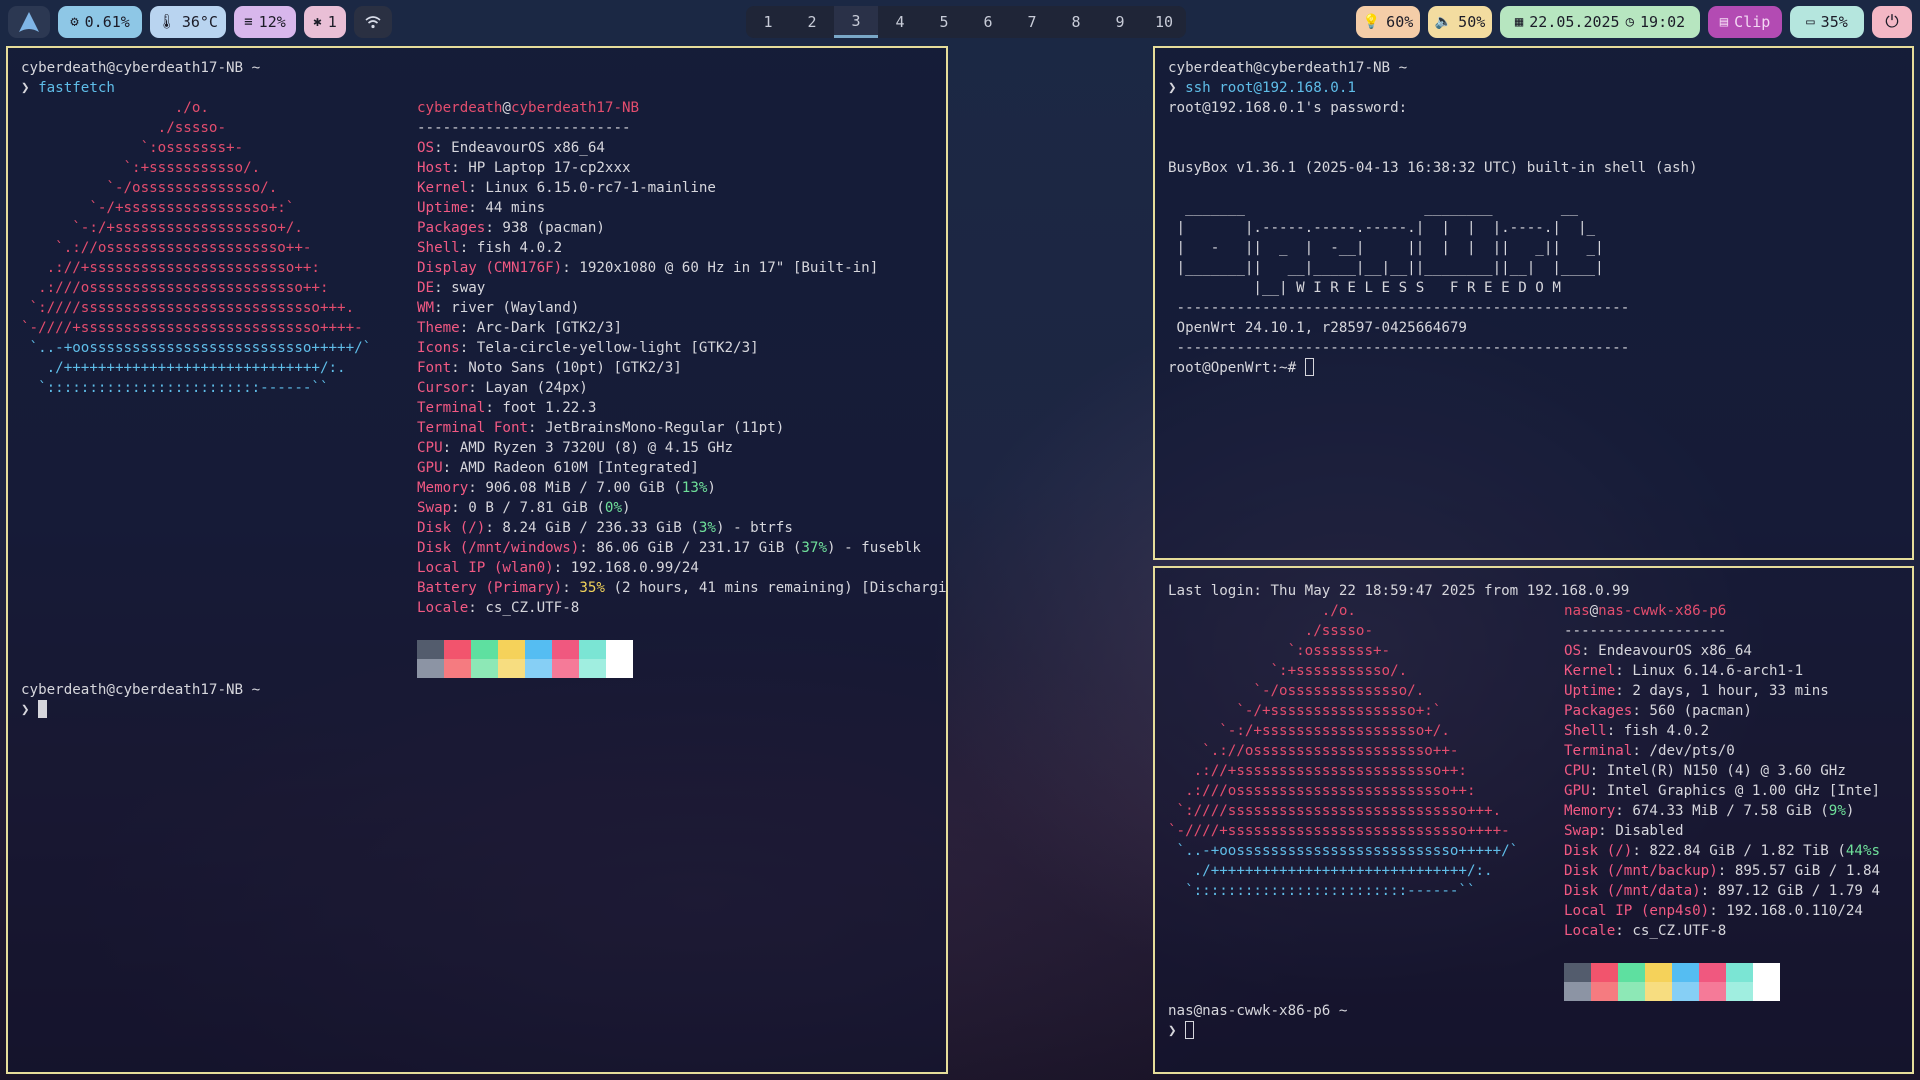 This screenshot has height=1080, width=1920. I want to click on fetch-info-key: Terminal, so click(1598, 751).